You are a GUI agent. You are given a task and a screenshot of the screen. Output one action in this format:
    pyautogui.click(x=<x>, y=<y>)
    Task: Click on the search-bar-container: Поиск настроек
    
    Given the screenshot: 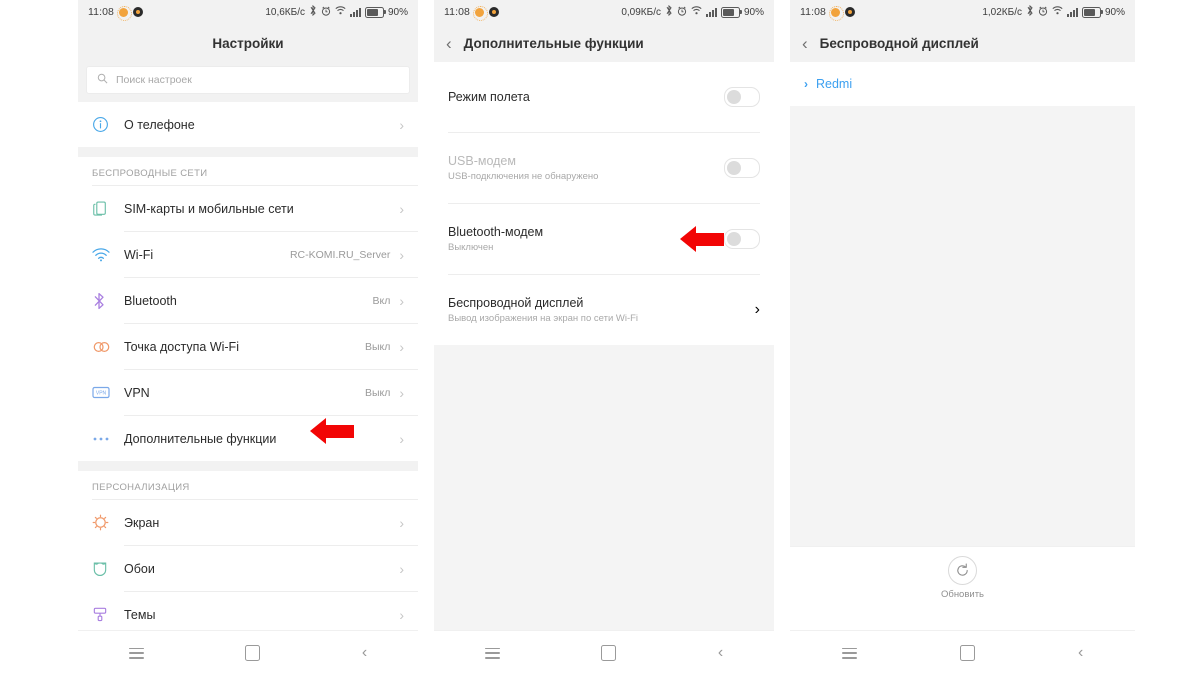 What is the action you would take?
    pyautogui.click(x=248, y=82)
    